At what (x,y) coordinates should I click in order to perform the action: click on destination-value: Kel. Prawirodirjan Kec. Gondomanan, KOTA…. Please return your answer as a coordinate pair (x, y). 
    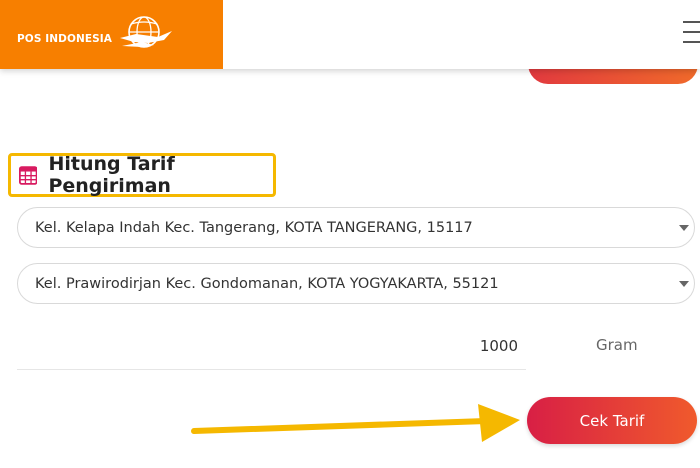
    Looking at the image, I should click on (267, 283).